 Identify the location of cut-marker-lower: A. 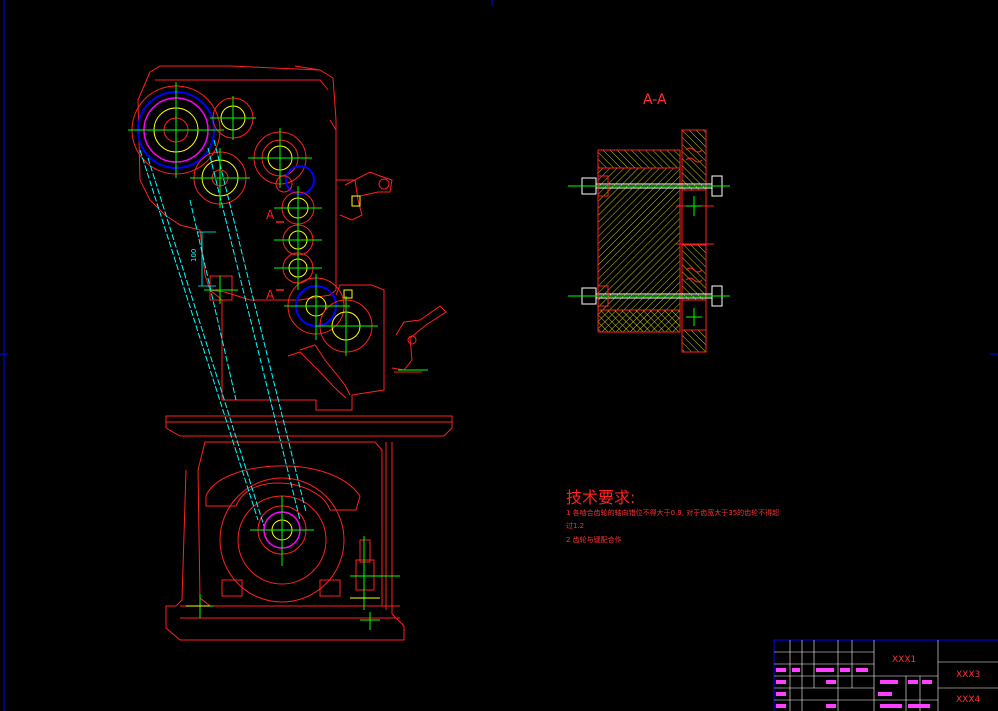
(270, 295).